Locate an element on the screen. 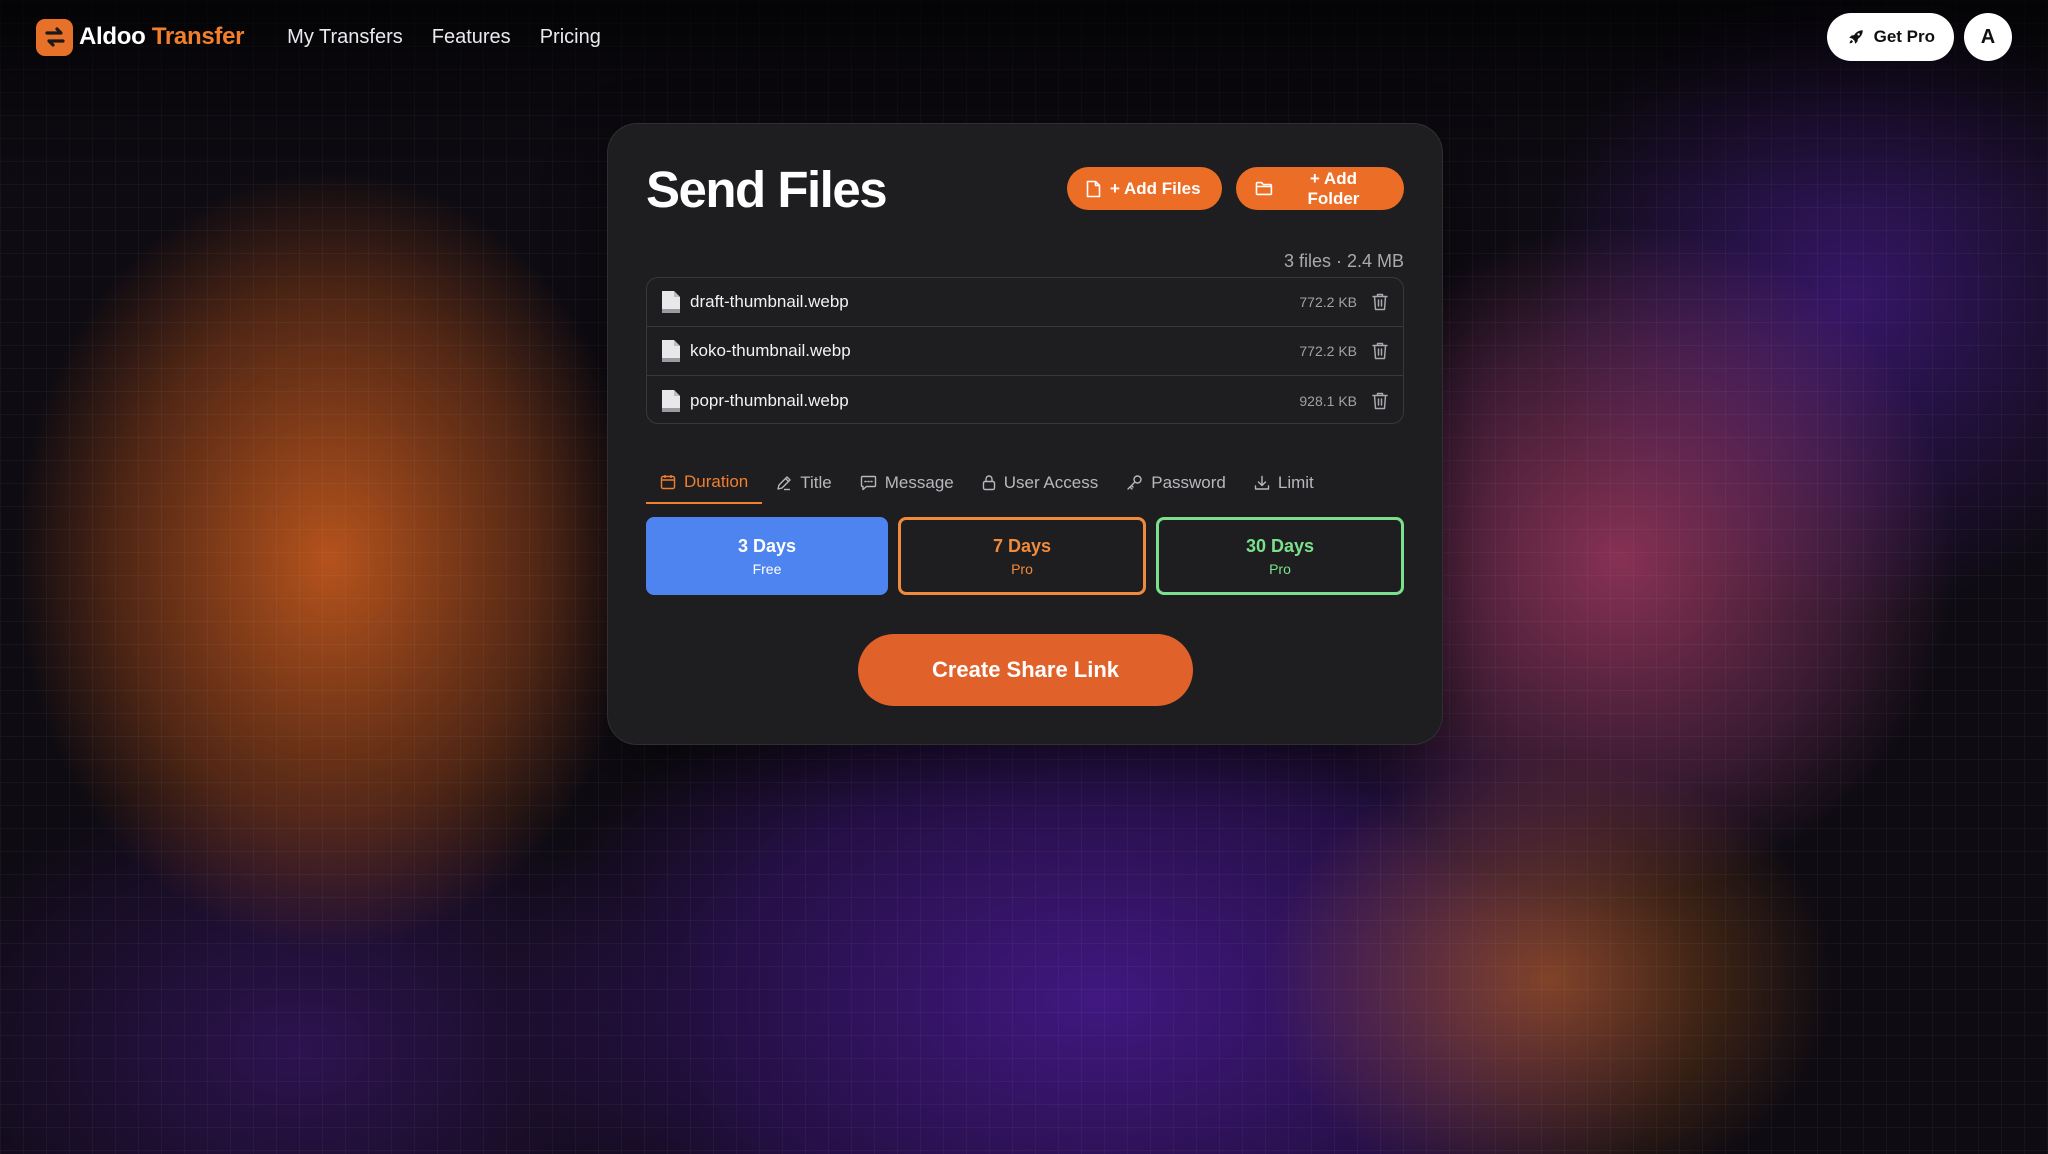  add-files-button: + Add Files is located at coordinates (1144, 188).